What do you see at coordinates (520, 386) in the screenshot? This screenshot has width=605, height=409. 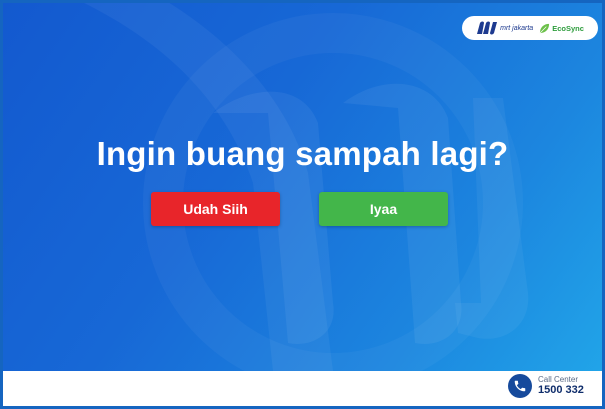 I see `phone-icon` at bounding box center [520, 386].